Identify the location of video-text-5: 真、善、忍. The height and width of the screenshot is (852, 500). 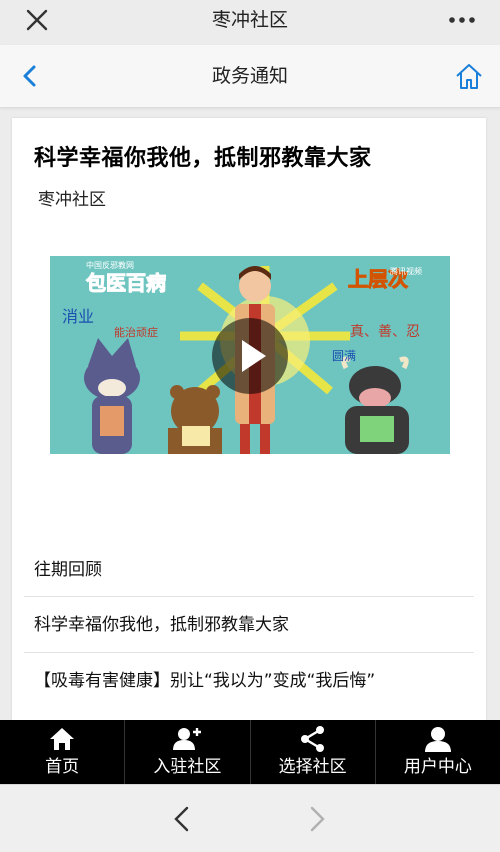
(385, 332).